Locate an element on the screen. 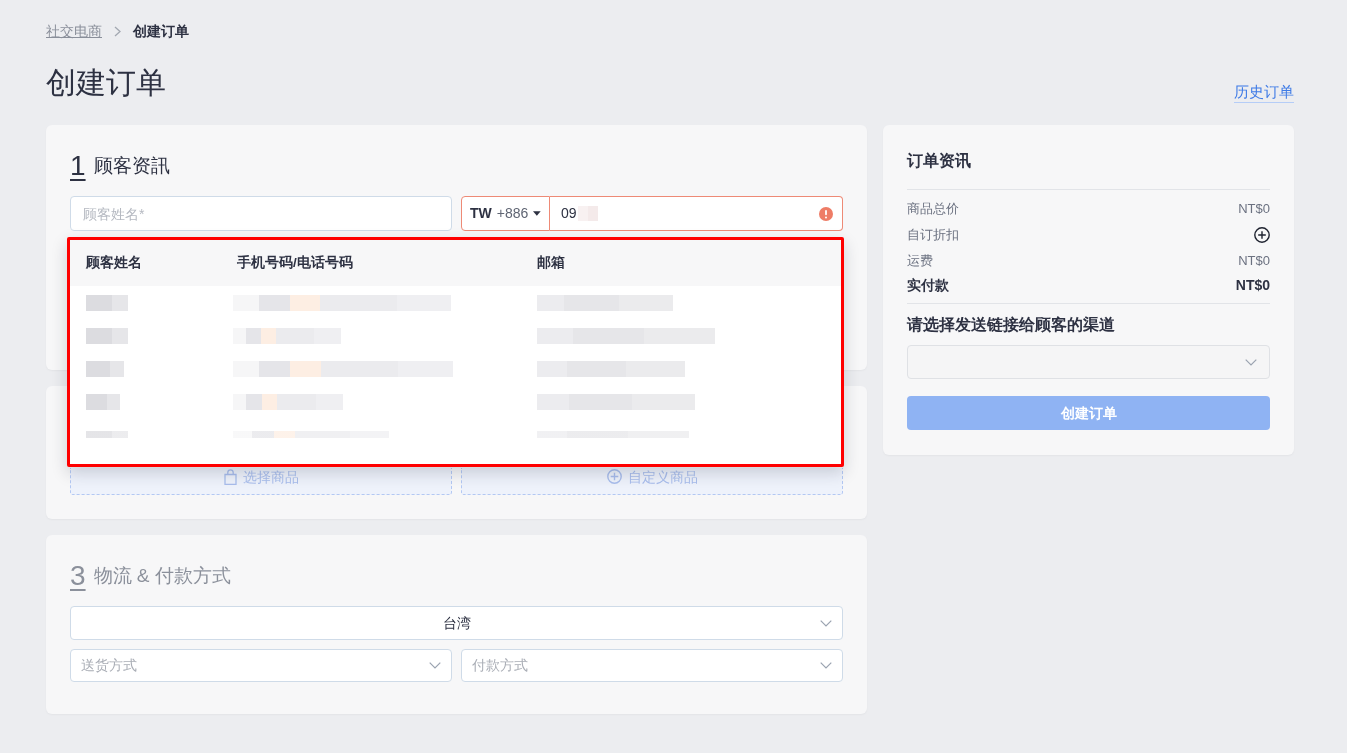 The image size is (1347, 753). summary-label: 运费 is located at coordinates (920, 261).